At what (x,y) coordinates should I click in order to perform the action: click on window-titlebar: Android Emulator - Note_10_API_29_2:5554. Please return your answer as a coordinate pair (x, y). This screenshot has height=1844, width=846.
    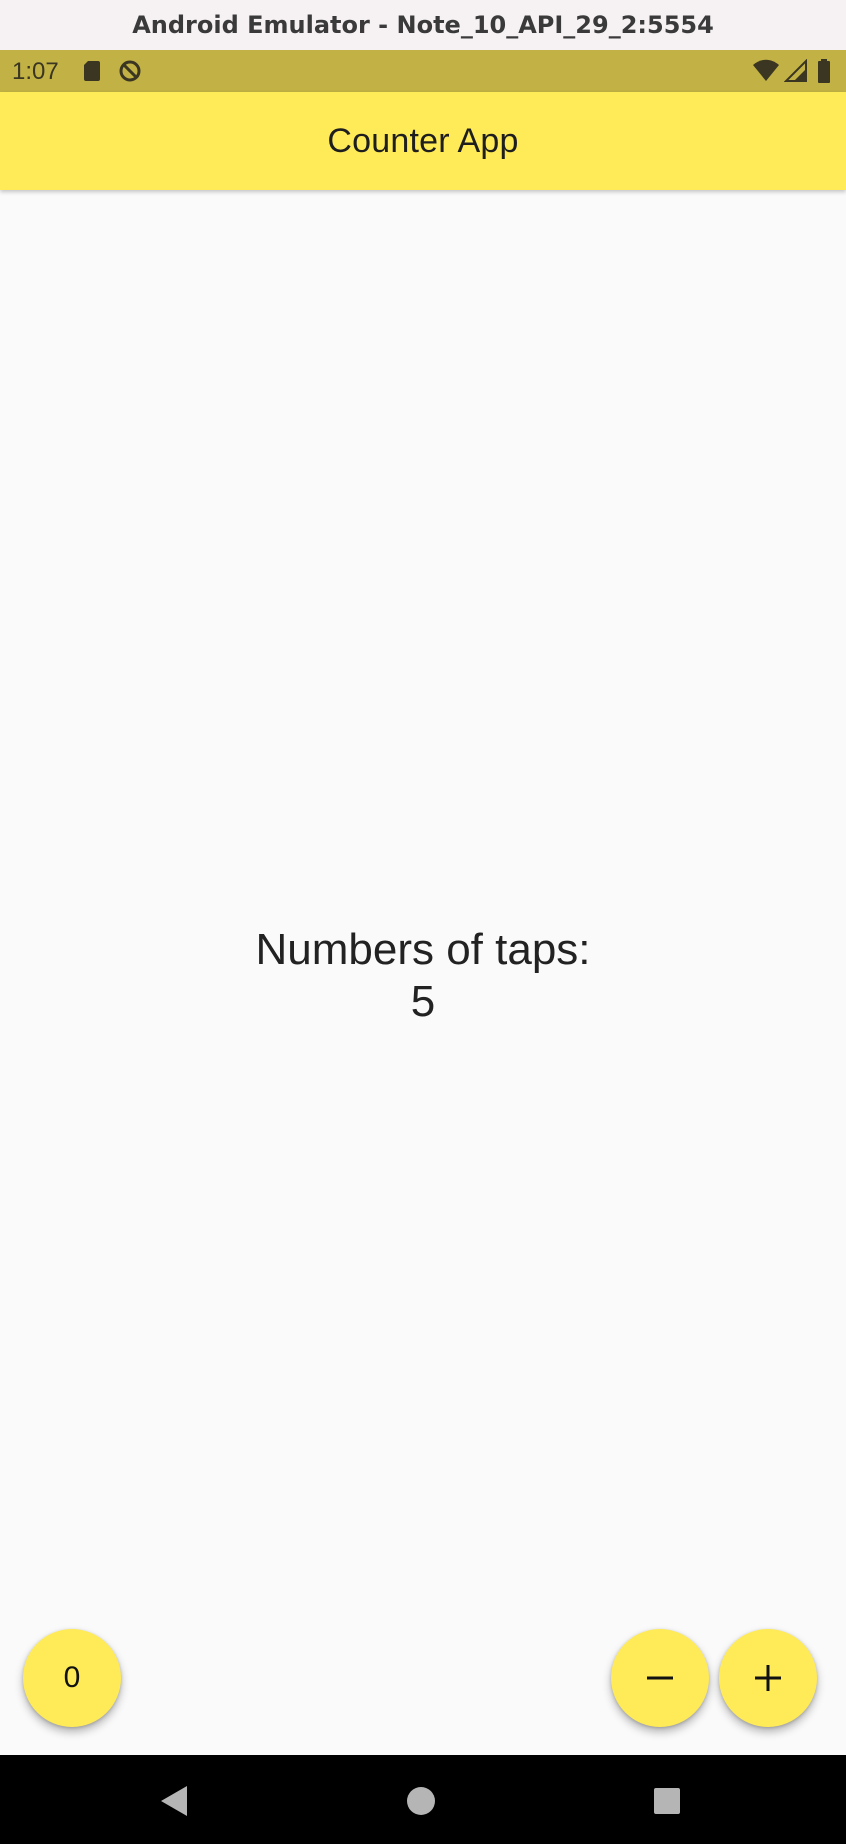
    Looking at the image, I should click on (423, 25).